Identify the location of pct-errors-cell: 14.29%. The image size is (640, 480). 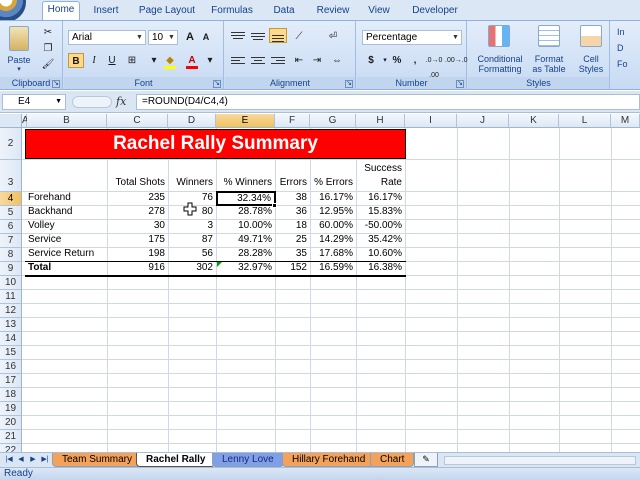
(333, 239).